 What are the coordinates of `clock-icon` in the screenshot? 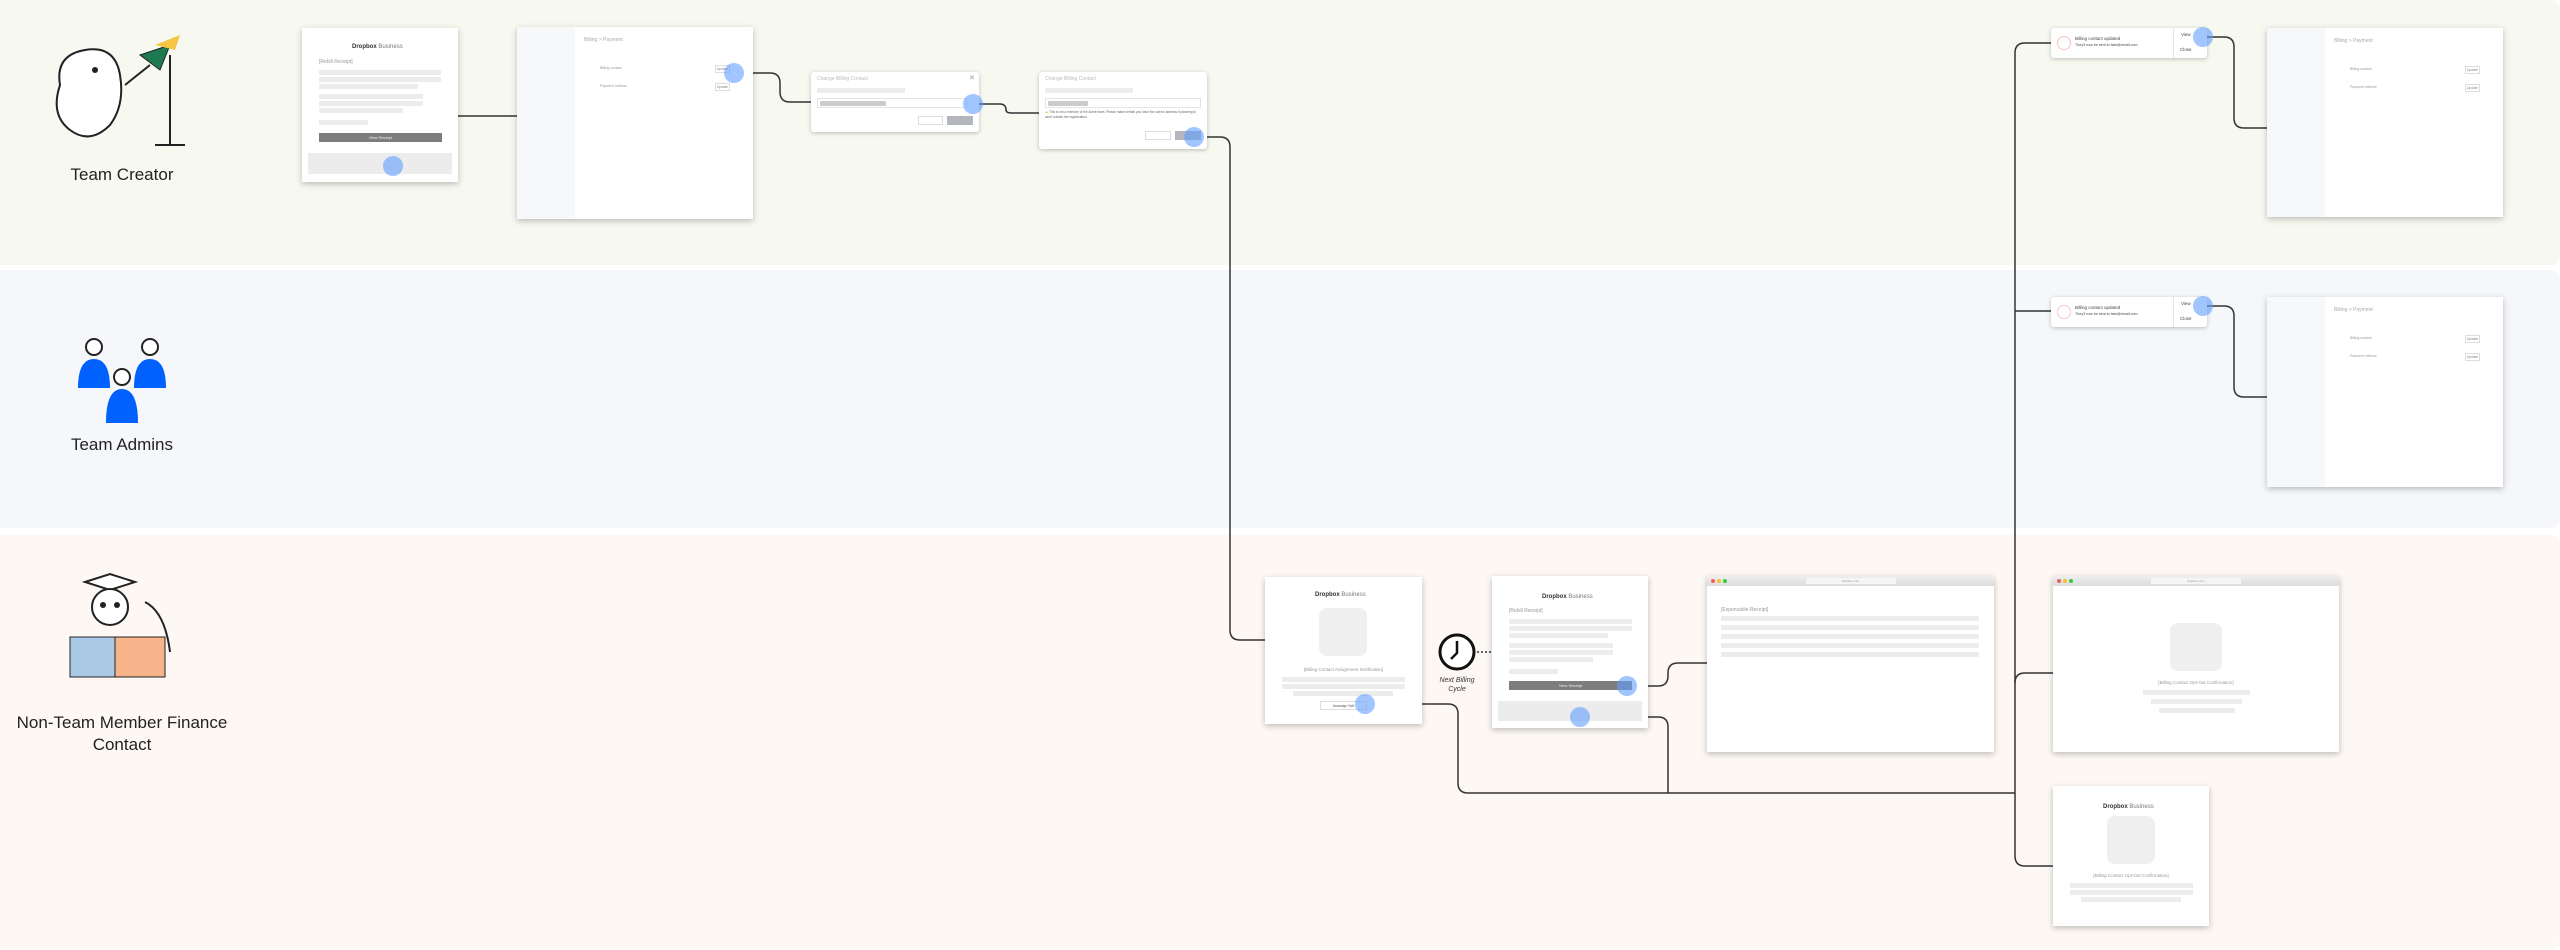 It's located at (1457, 652).